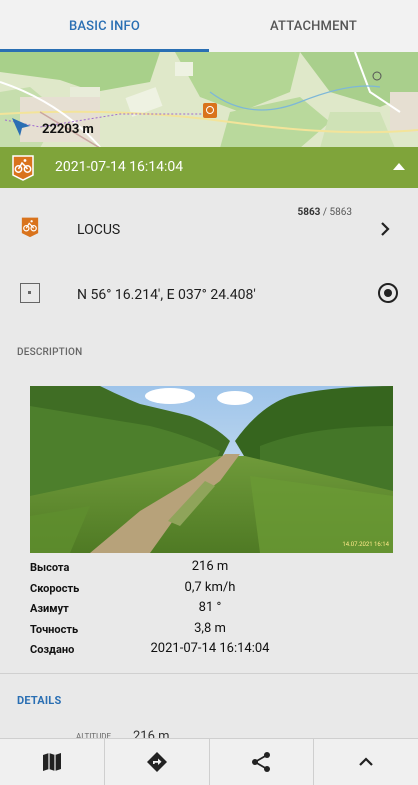 This screenshot has height=785, width=418. I want to click on expand-button, so click(366, 762).